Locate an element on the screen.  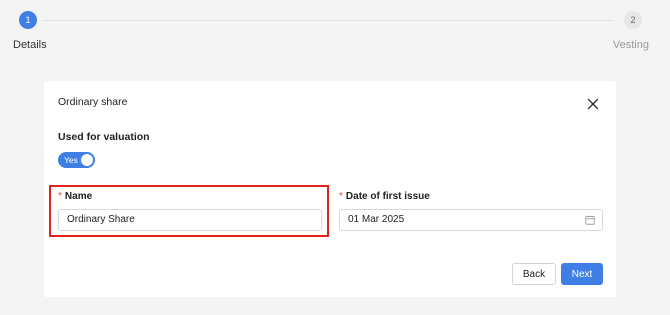
close-button is located at coordinates (593, 104).